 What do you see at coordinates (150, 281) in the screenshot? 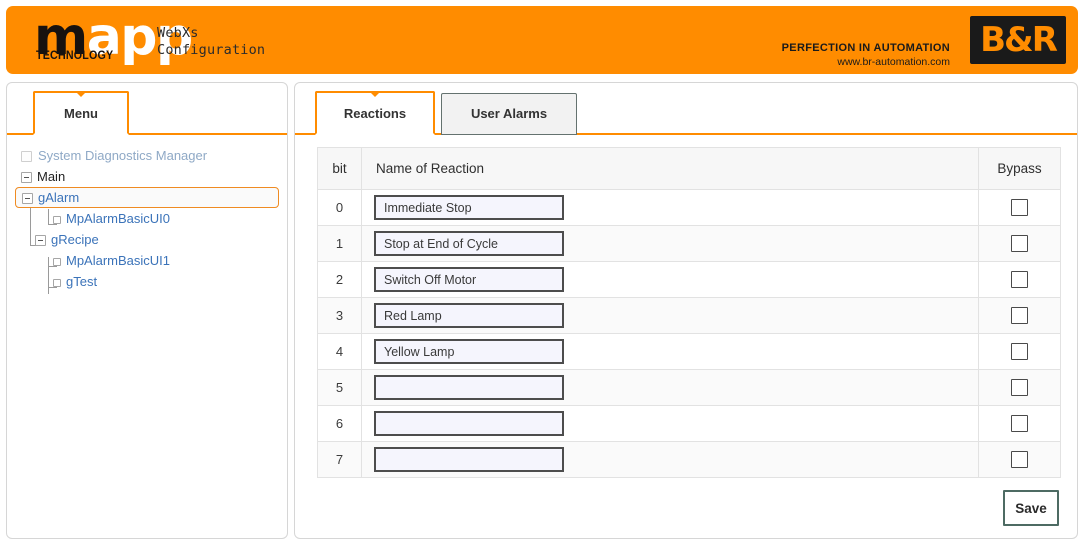
I see `tree-item-gtest: gTest` at bounding box center [150, 281].